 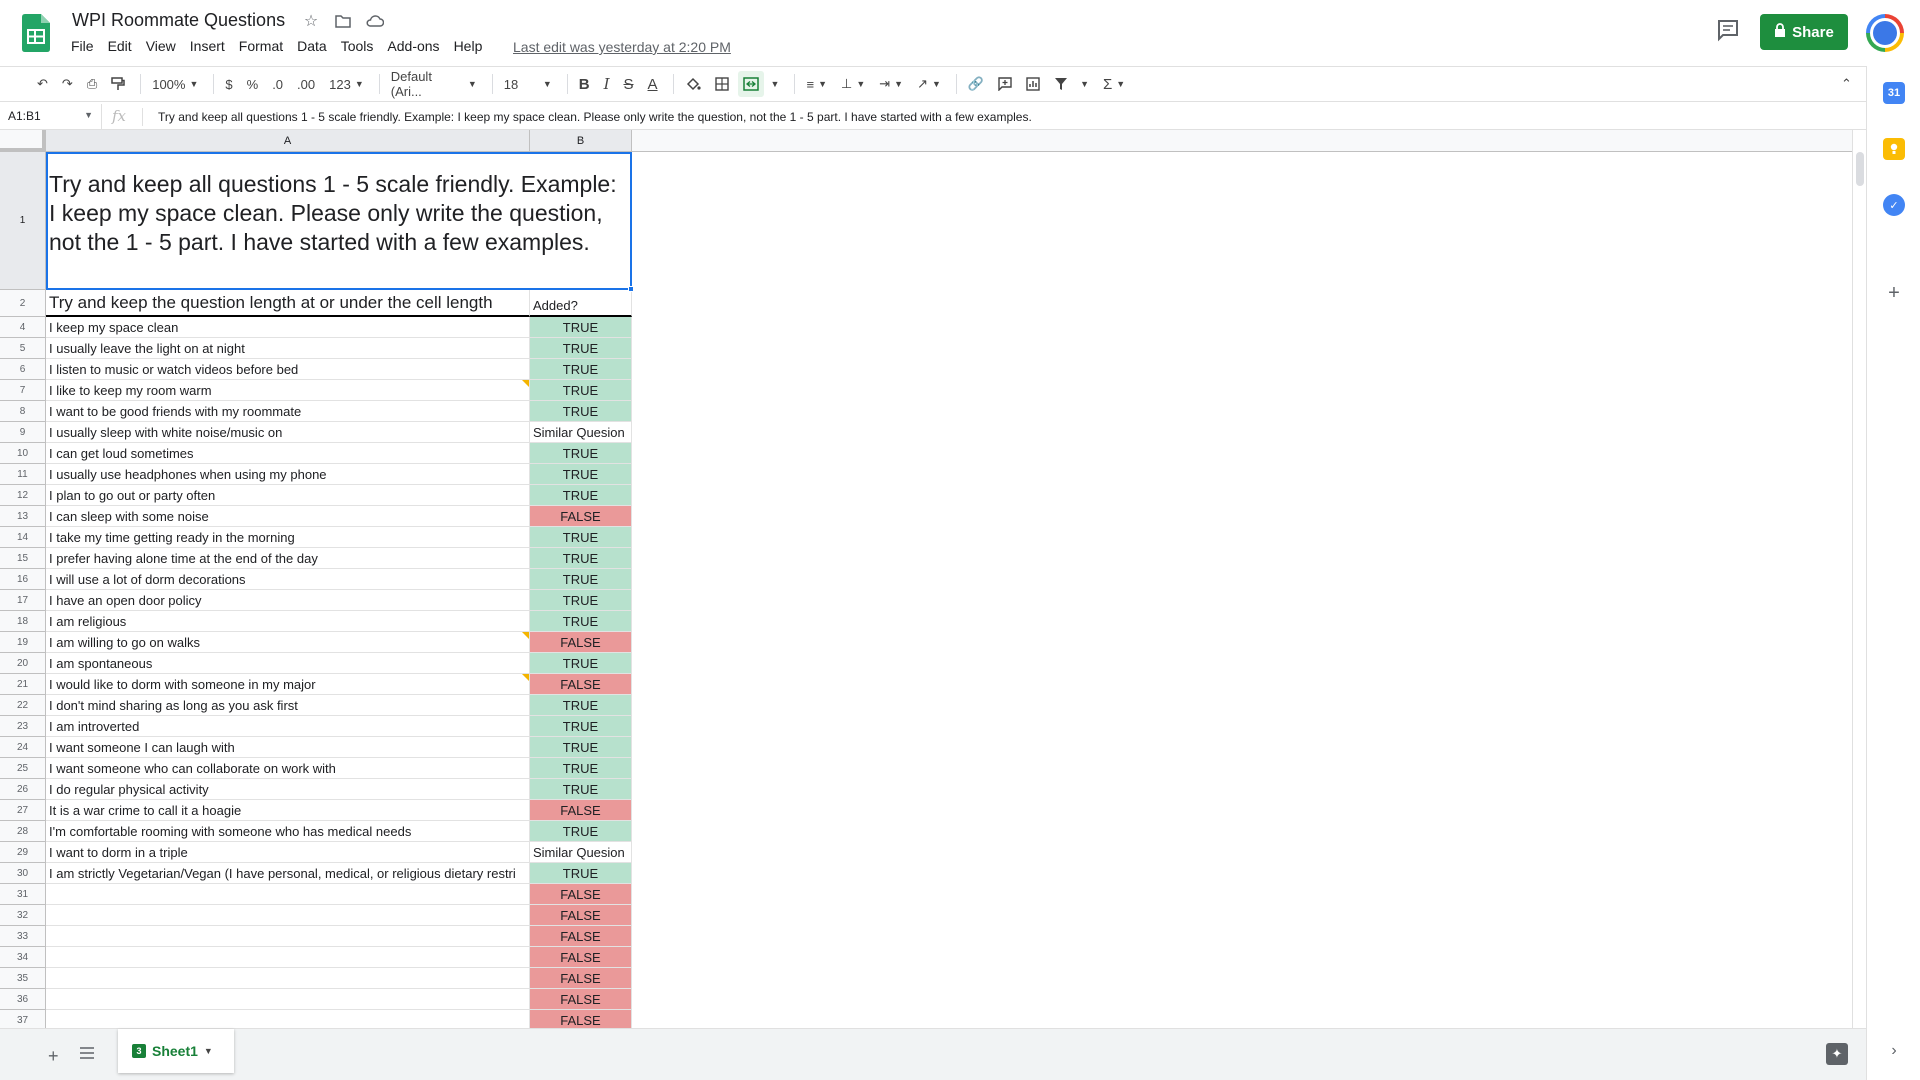 What do you see at coordinates (434, 84) in the screenshot?
I see `font-select: Default (Ari... ▼` at bounding box center [434, 84].